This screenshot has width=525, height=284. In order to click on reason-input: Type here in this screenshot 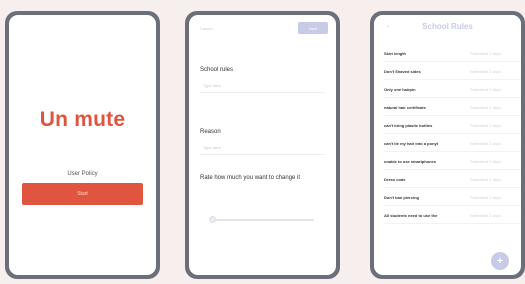, I will do `click(262, 148)`.